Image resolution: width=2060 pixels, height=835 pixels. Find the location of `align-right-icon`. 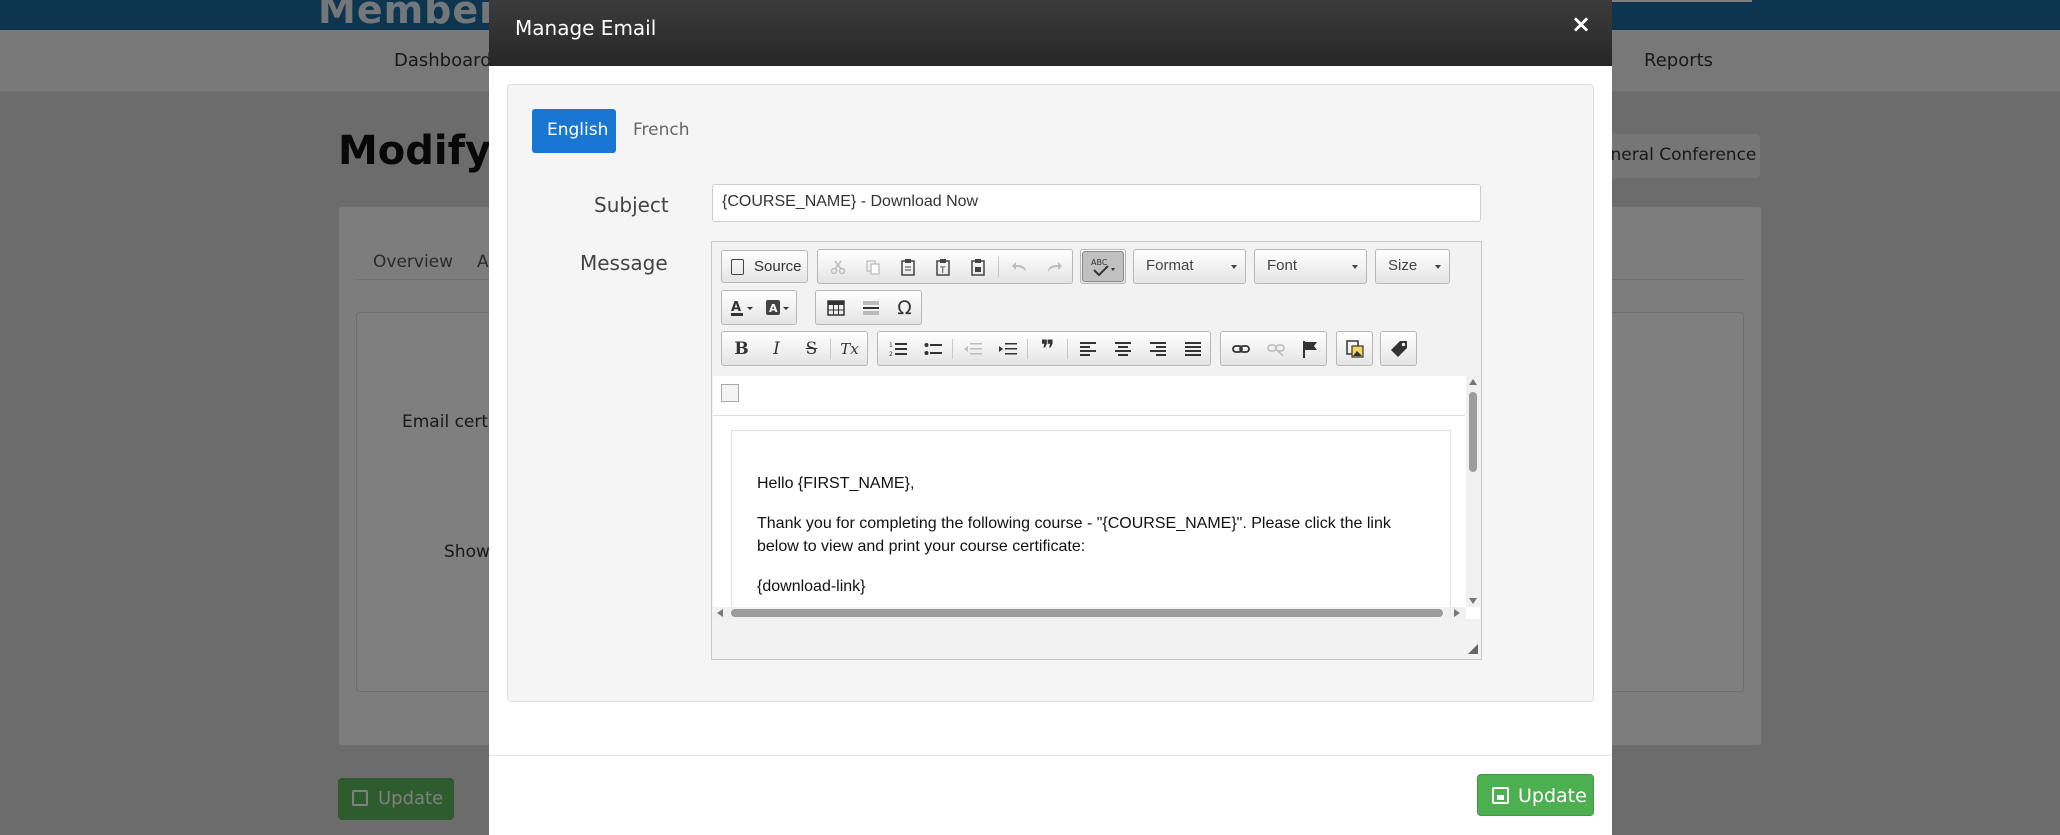

align-right-icon is located at coordinates (1157, 348).